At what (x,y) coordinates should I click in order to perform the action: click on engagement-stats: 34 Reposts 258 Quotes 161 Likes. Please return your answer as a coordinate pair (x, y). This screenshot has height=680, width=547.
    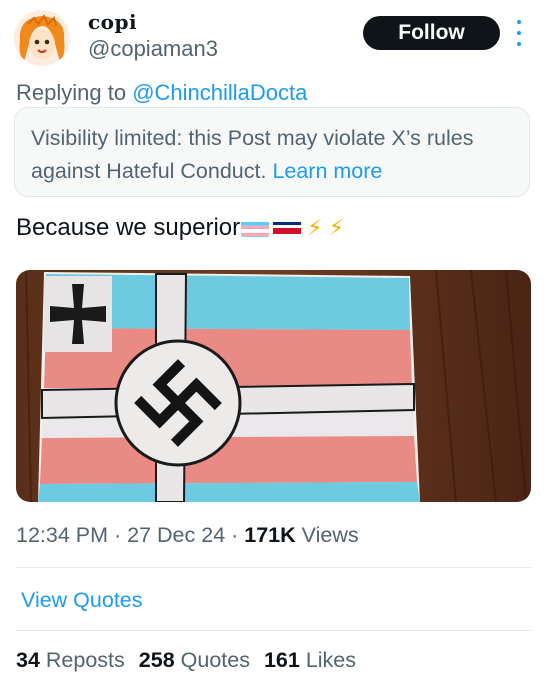
    Looking at the image, I should click on (186, 660).